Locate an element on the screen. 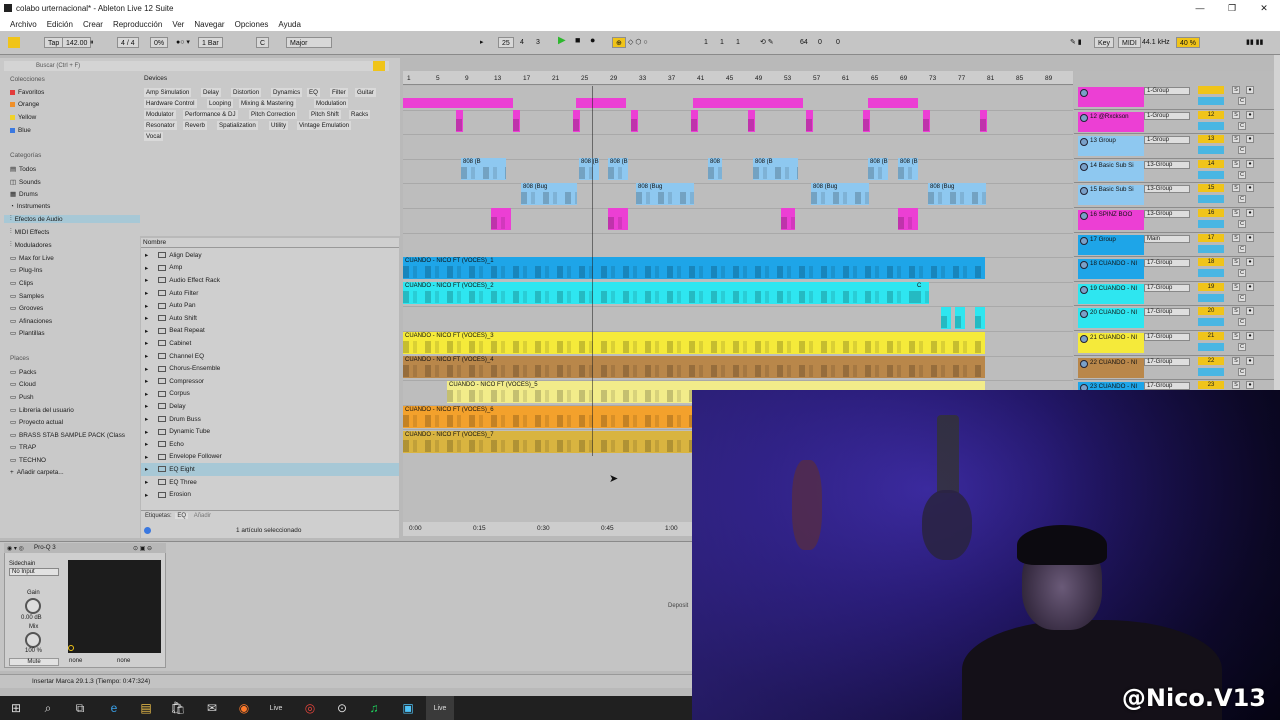 The width and height of the screenshot is (1280, 720). sidechain-input-select: No Input is located at coordinates (34, 572).